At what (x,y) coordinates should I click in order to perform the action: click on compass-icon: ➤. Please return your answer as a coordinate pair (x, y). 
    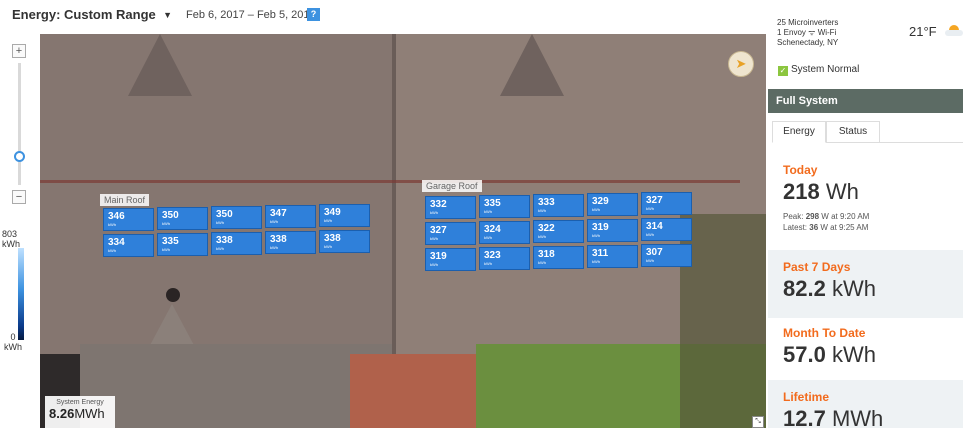
    Looking at the image, I should click on (741, 64).